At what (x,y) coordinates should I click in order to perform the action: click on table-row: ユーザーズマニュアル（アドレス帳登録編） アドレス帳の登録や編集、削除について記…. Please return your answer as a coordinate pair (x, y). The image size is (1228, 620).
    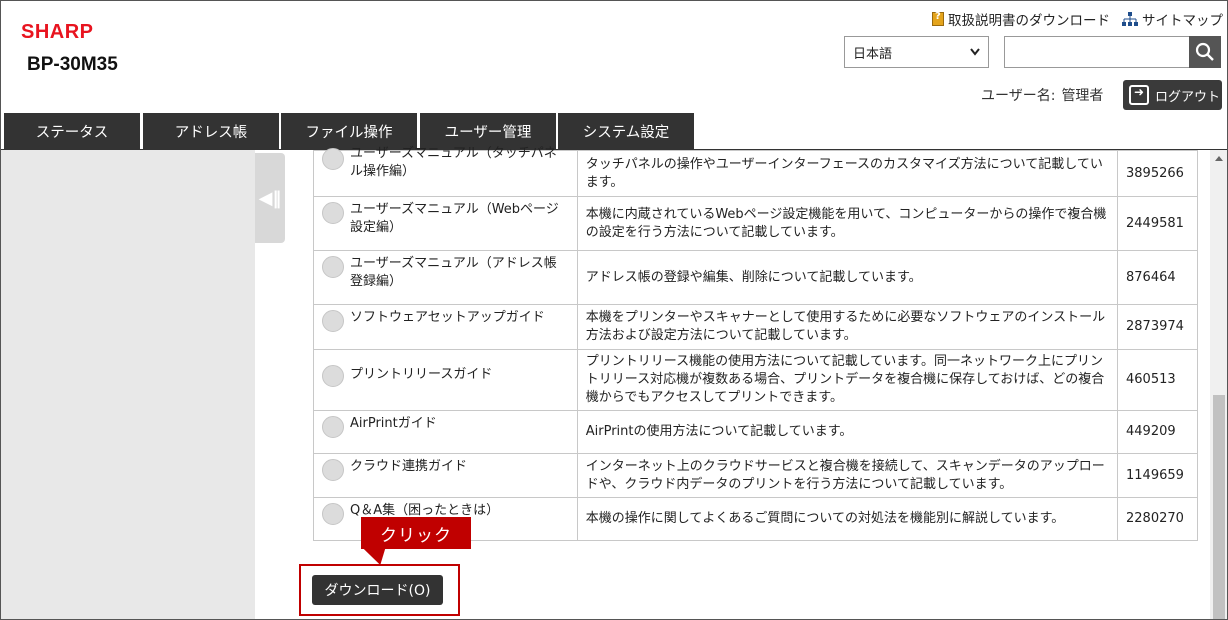
    Looking at the image, I should click on (755, 277).